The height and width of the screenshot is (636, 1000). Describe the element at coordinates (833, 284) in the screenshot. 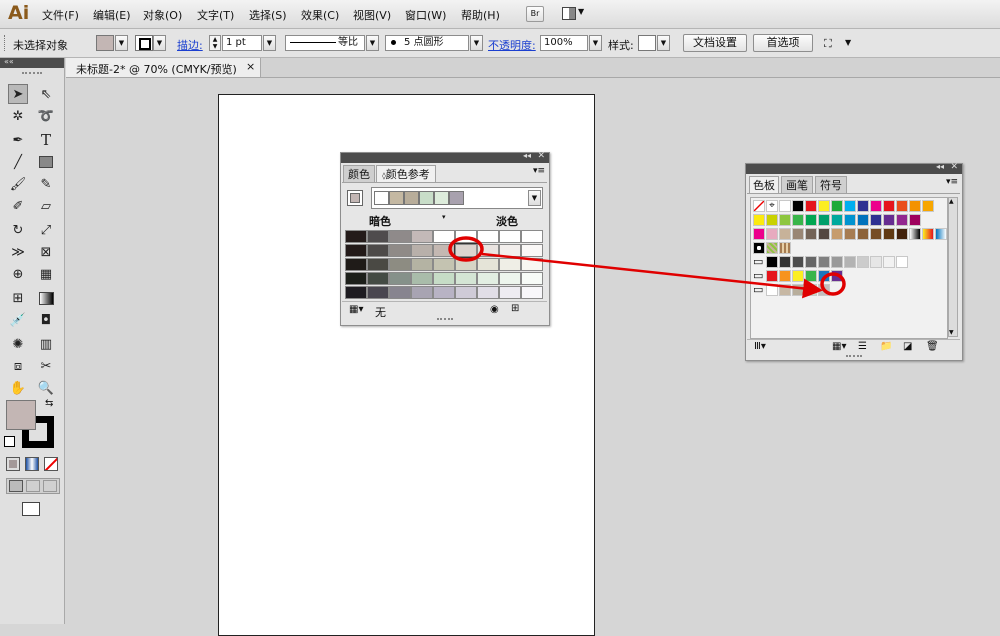

I see `highlight-circle-swatch` at that location.